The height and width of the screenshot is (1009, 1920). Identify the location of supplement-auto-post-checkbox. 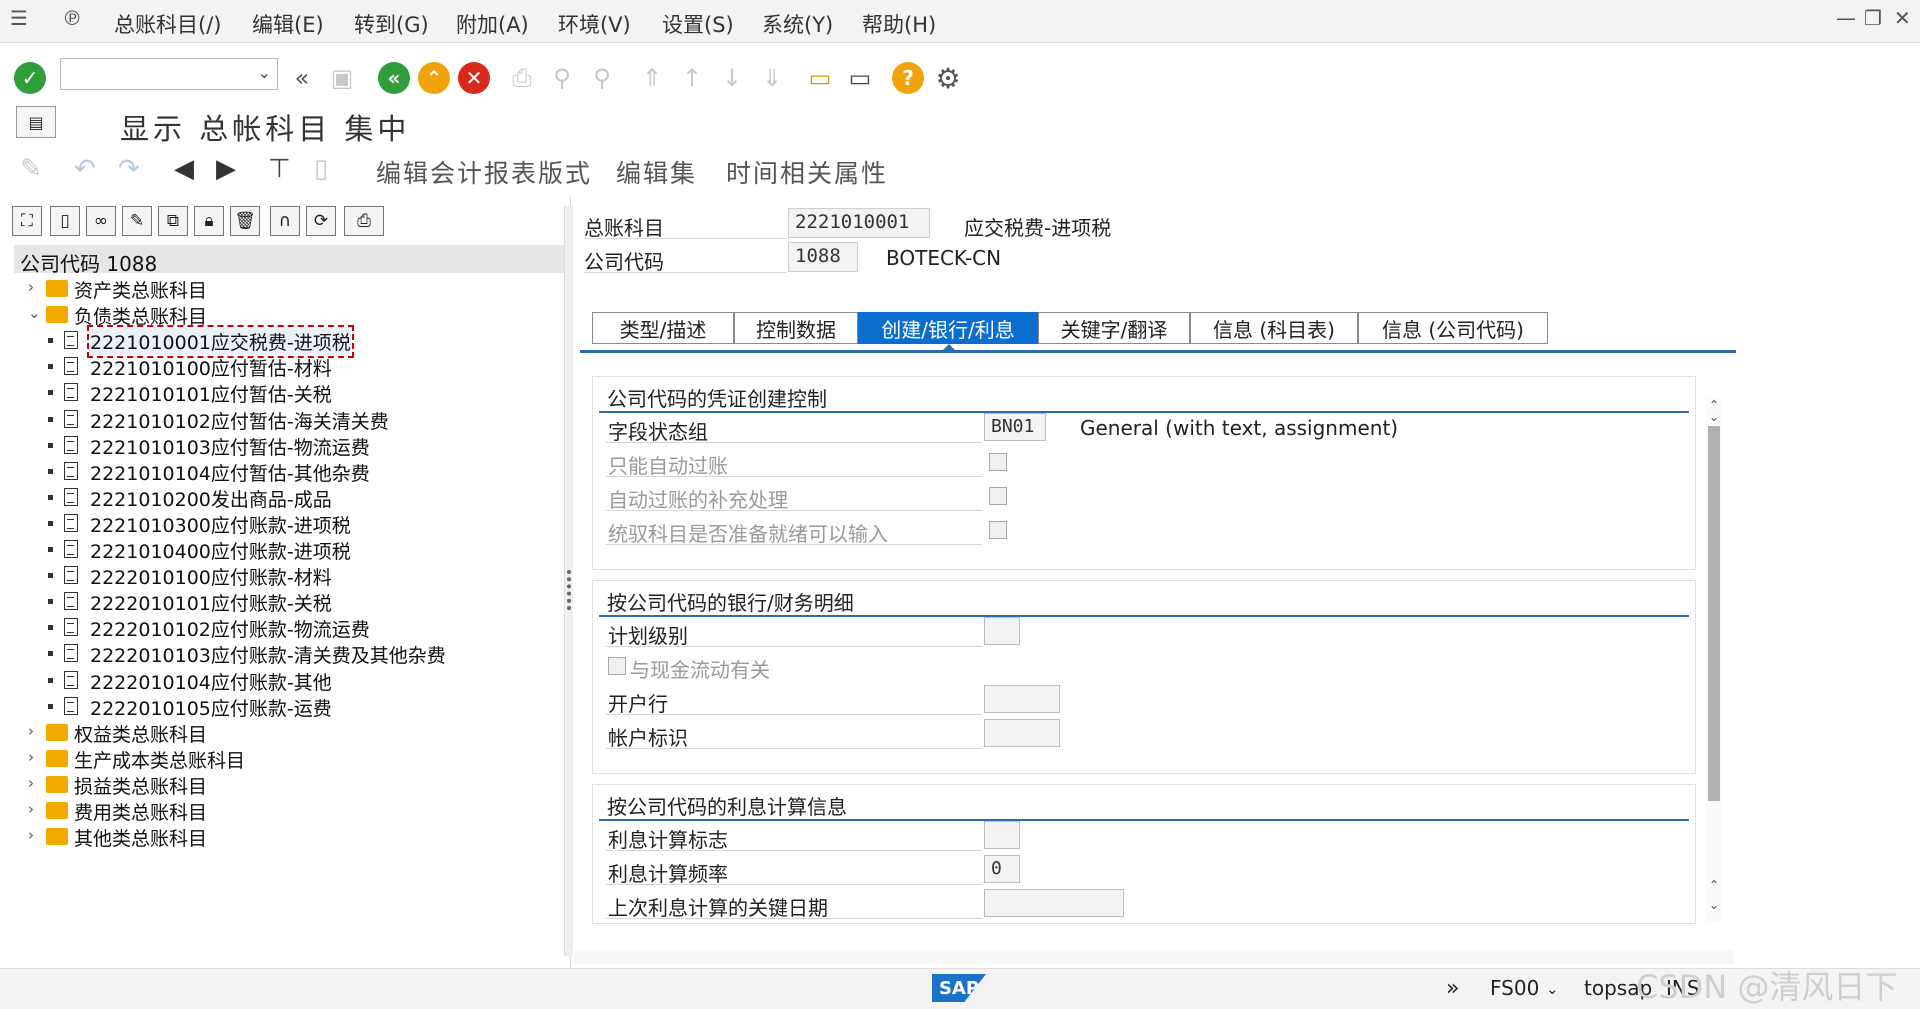
(998, 496).